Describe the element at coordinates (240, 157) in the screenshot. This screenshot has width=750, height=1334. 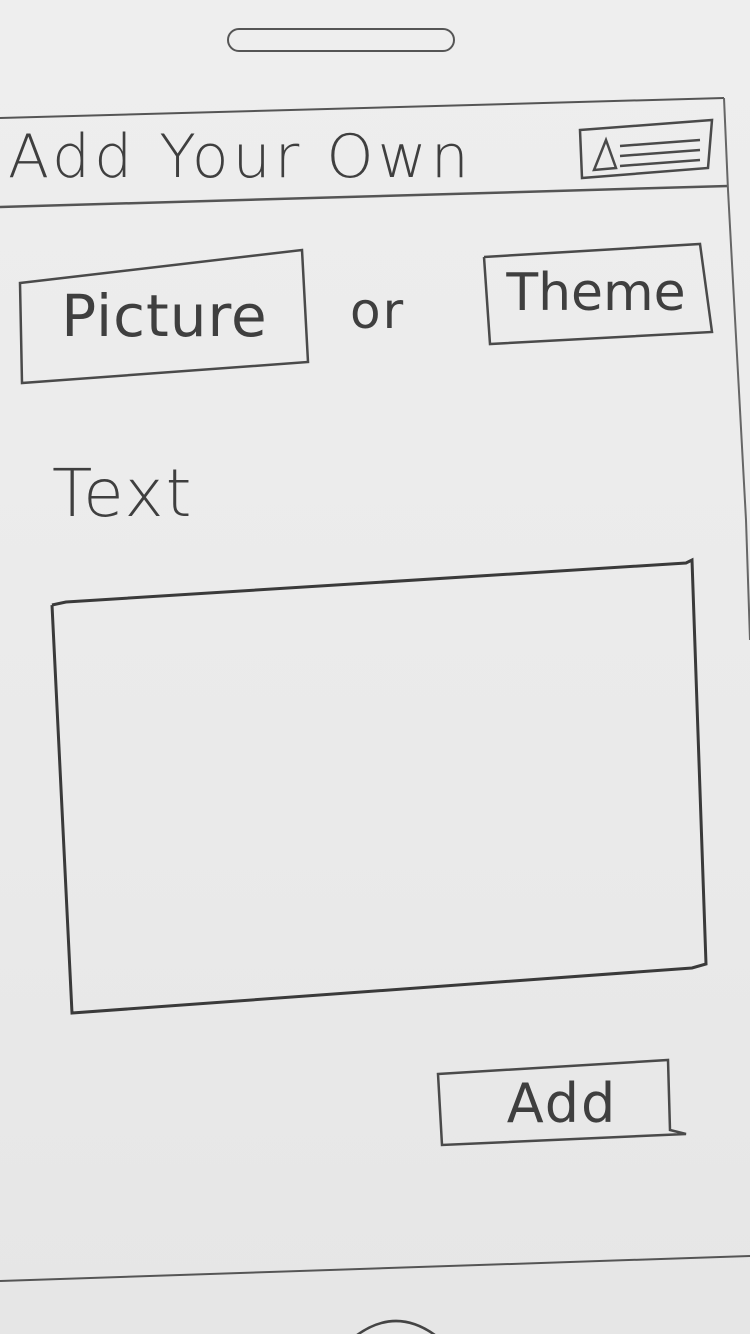
I see `page-title: Add Your Own` at that location.